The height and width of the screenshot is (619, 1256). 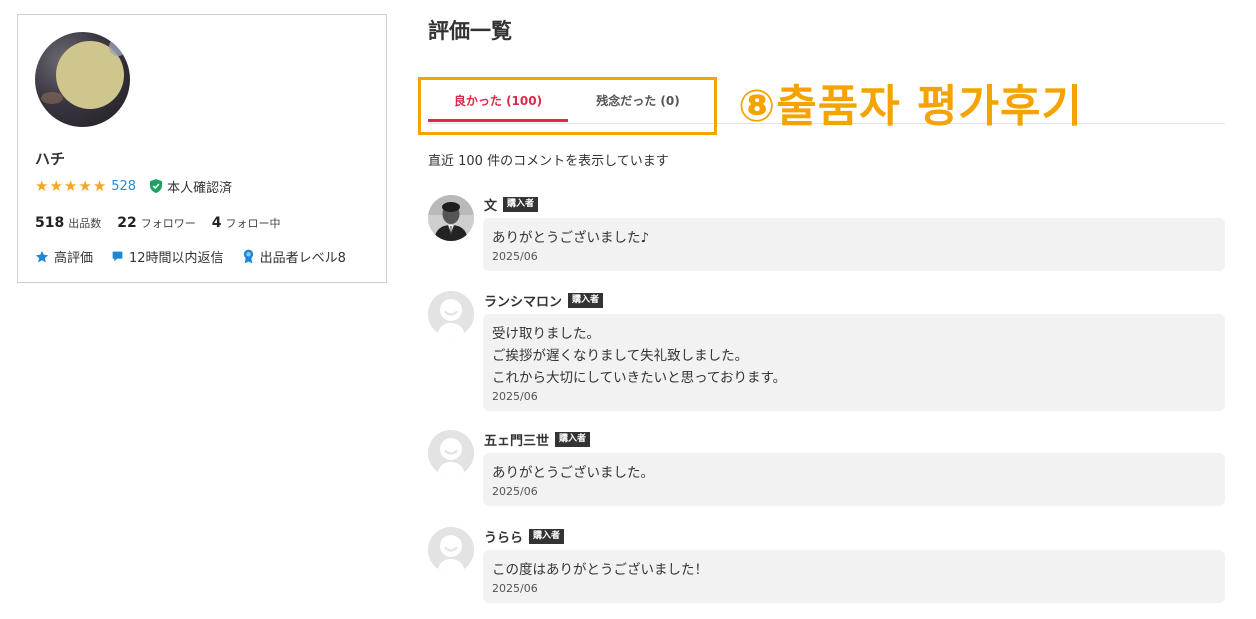 What do you see at coordinates (600, 570) in the screenshot?
I see `review-text: この度はありがとうございました！` at bounding box center [600, 570].